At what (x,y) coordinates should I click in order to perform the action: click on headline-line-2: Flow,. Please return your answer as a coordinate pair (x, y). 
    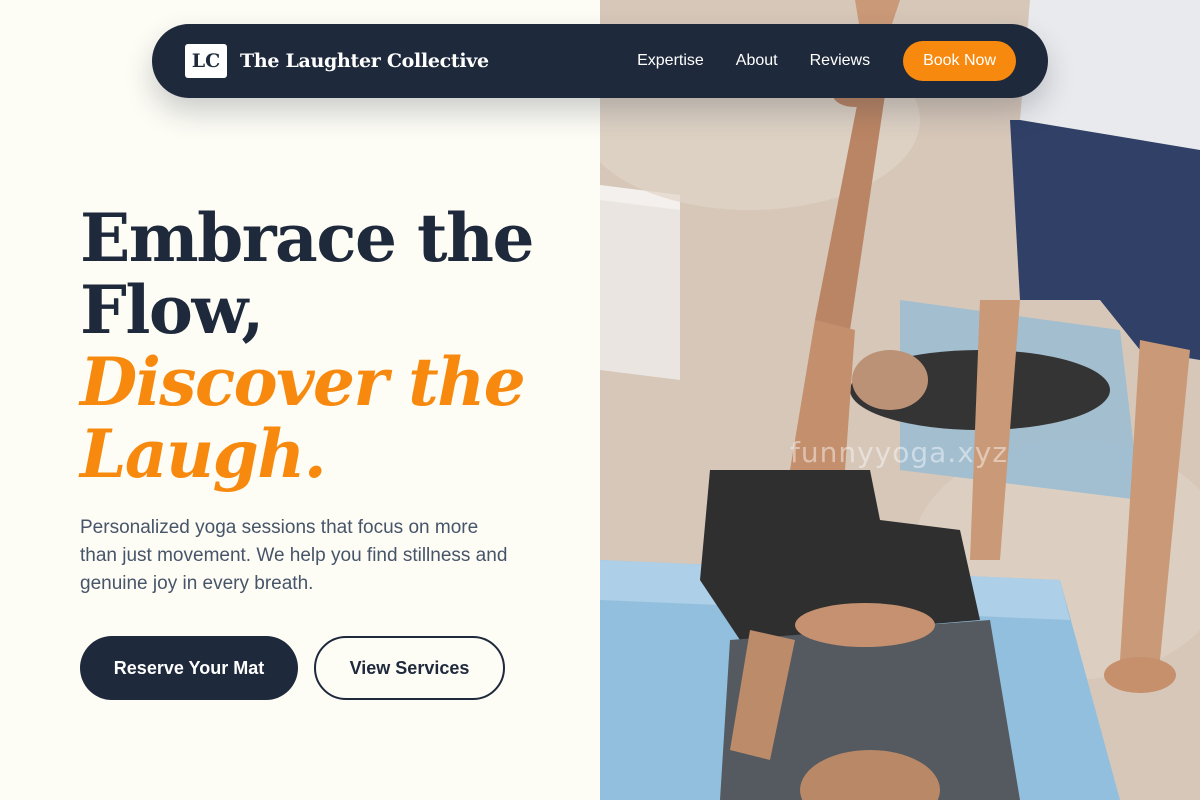
    Looking at the image, I should click on (172, 310).